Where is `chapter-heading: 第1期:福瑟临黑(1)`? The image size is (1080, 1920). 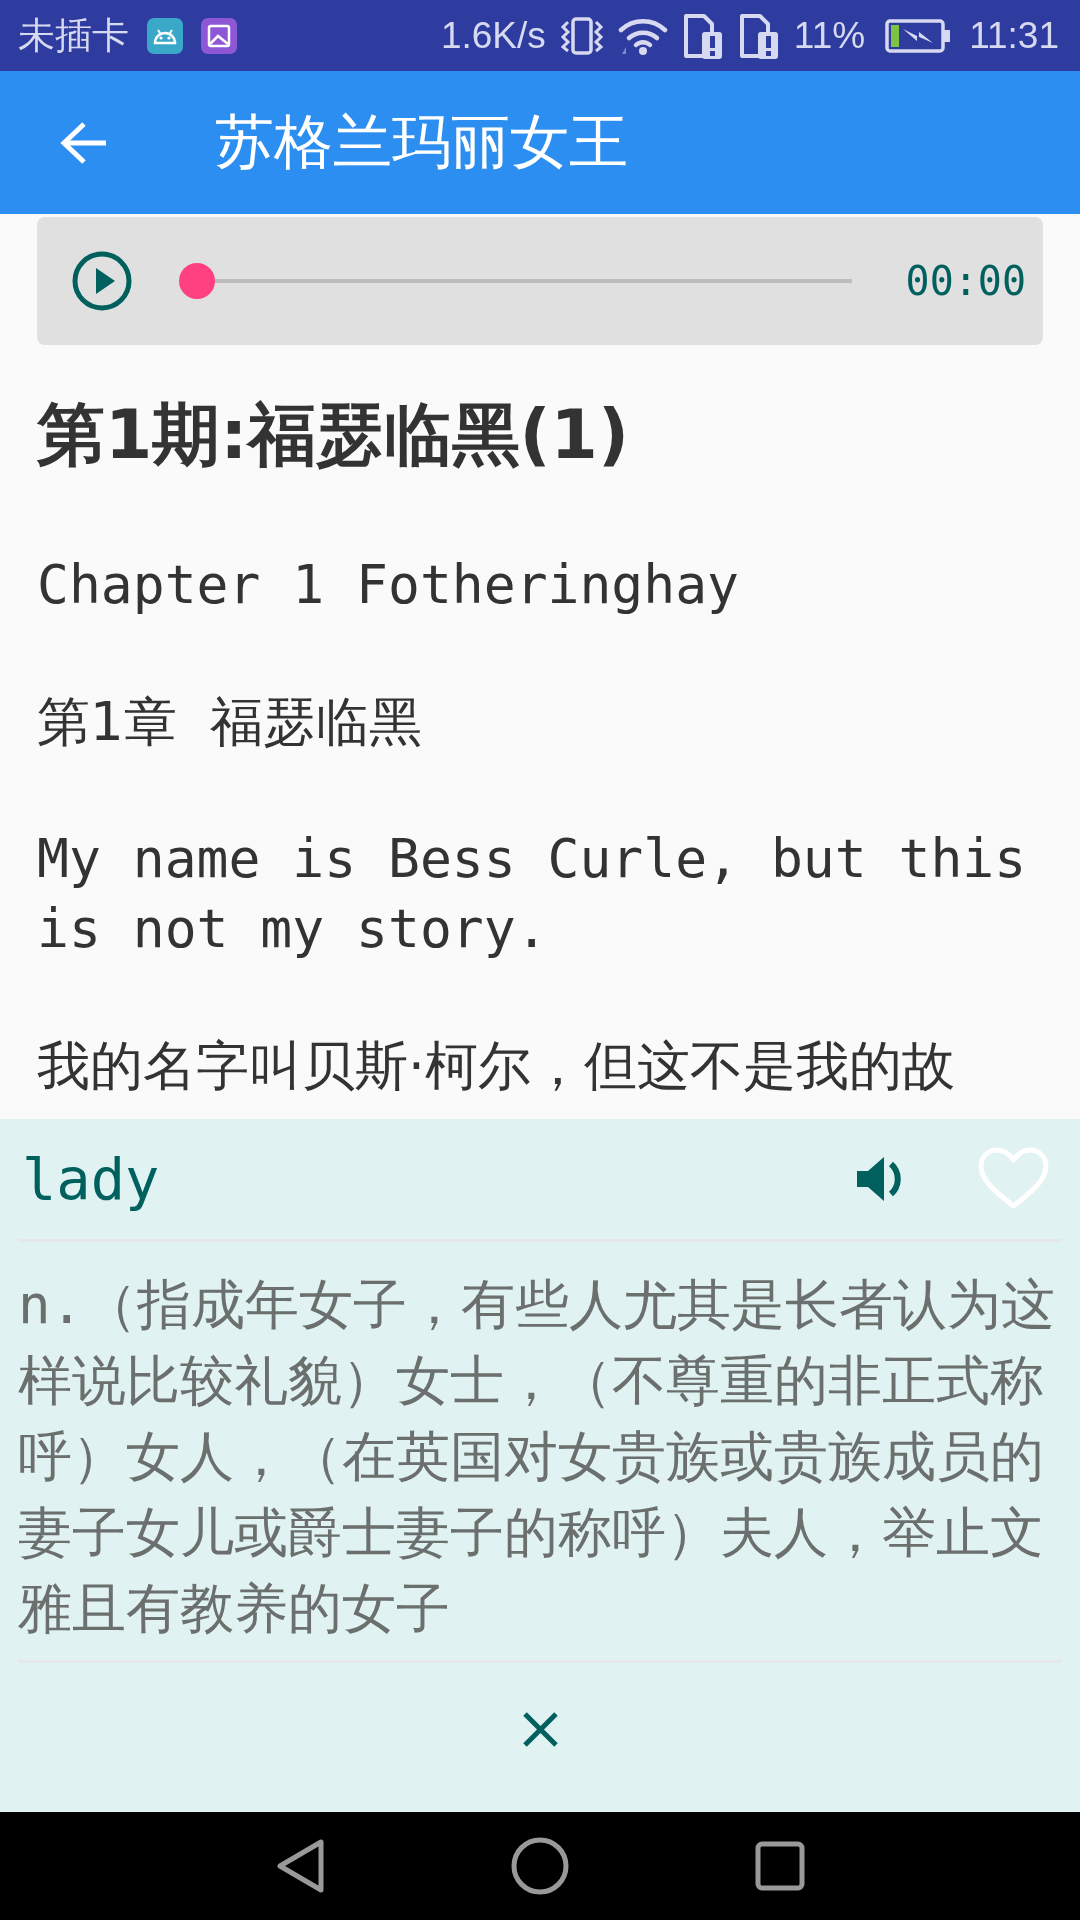
chapter-heading: 第1期:福瑟临黑(1) is located at coordinates (333, 435).